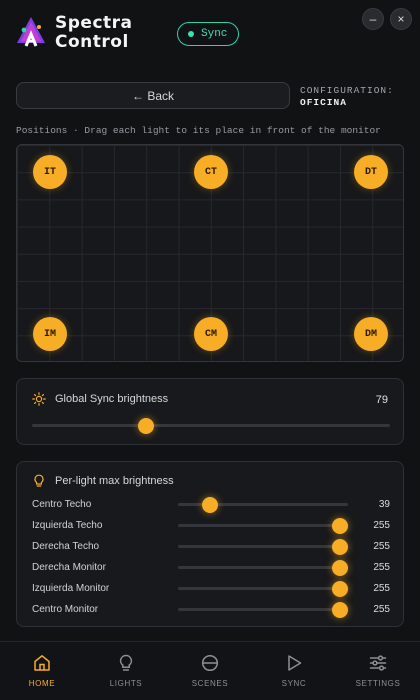 This screenshot has width=420, height=700. What do you see at coordinates (381, 400) in the screenshot?
I see `global-brightness-value: 79` at bounding box center [381, 400].